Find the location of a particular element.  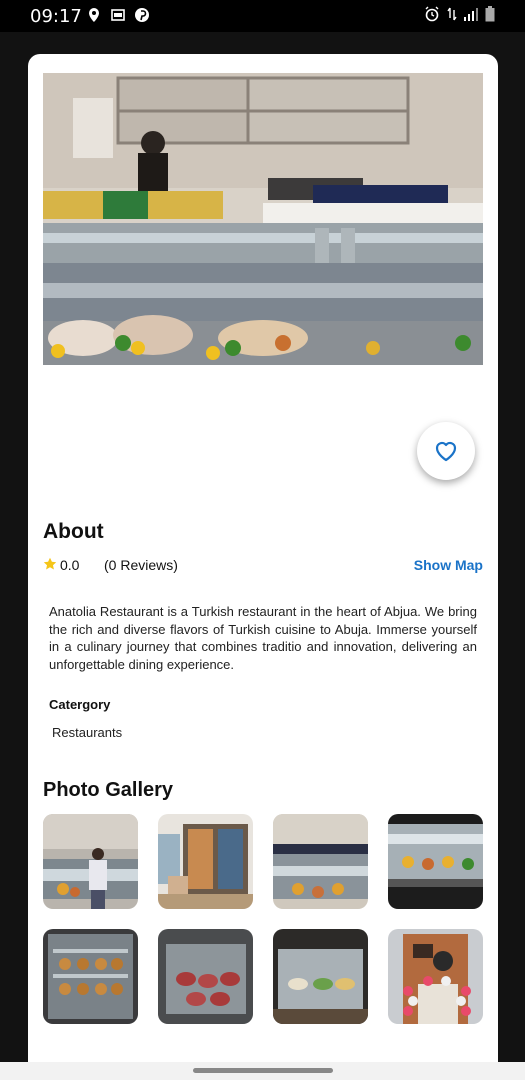

home-indicator is located at coordinates (263, 1070).